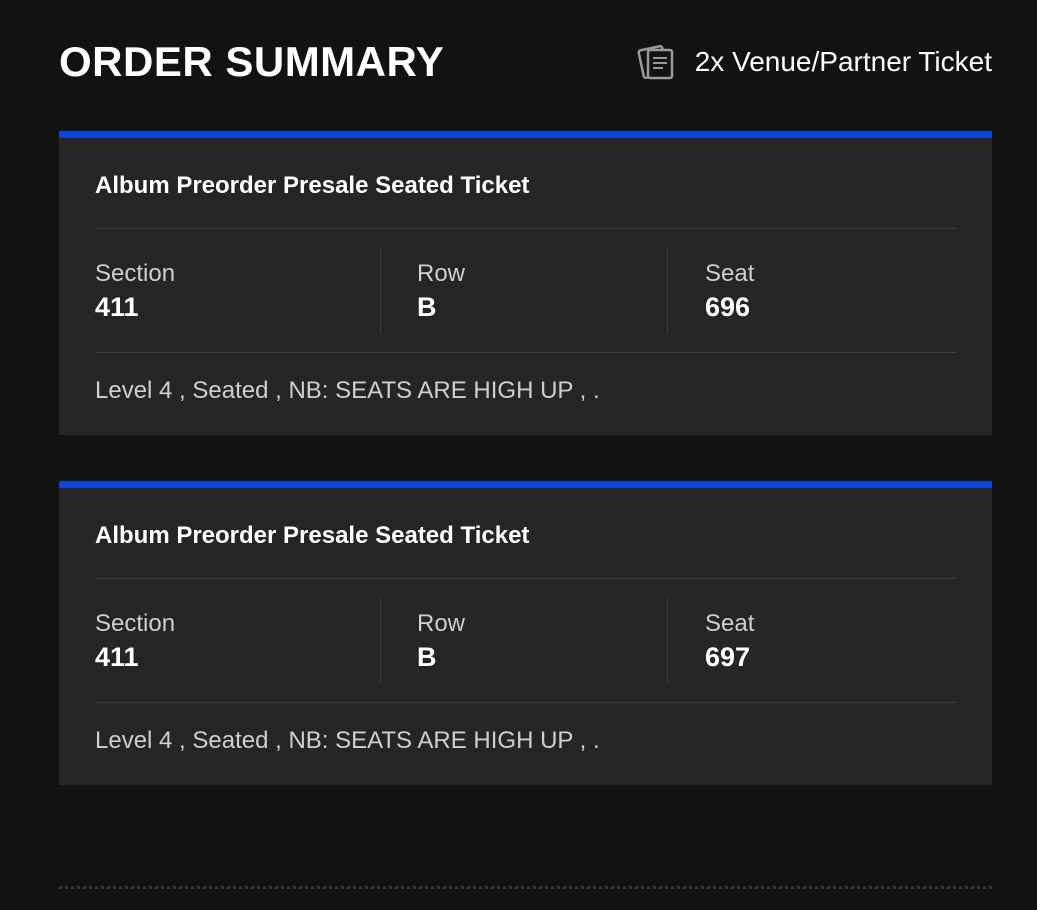  What do you see at coordinates (728, 657) in the screenshot?
I see `seat-value: 697` at bounding box center [728, 657].